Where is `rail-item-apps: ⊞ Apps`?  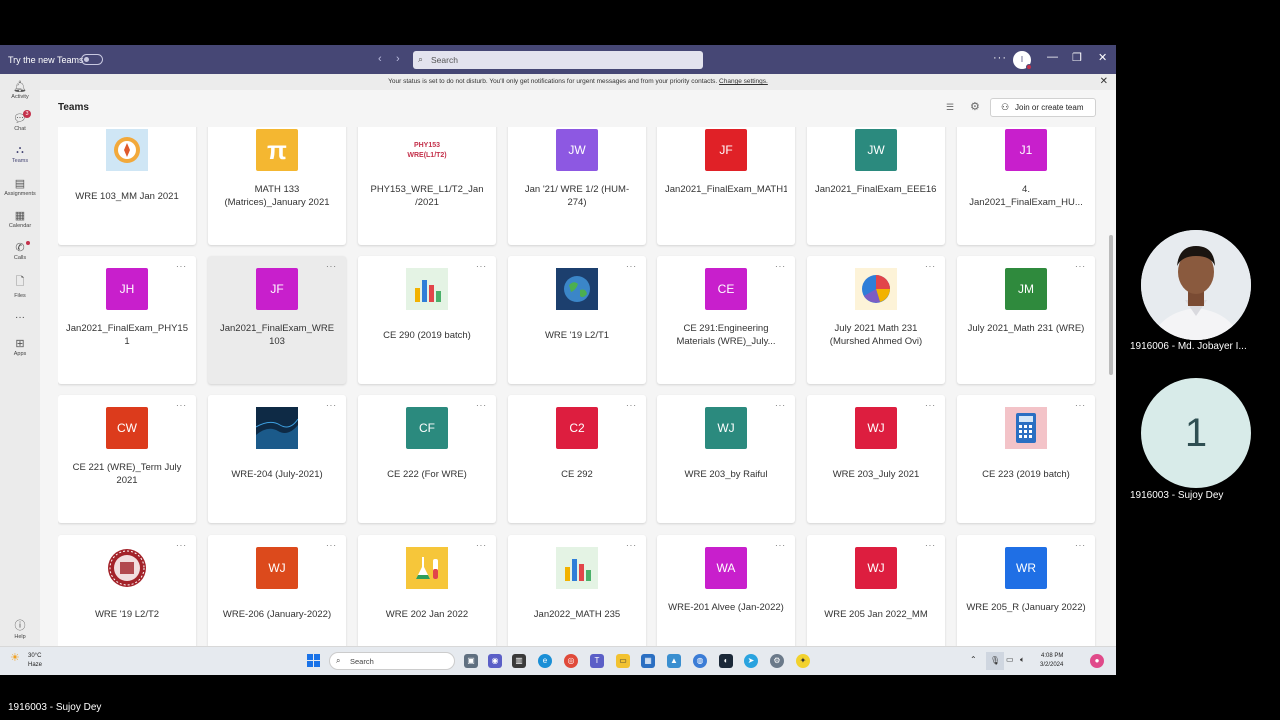 rail-item-apps: ⊞ Apps is located at coordinates (20, 347).